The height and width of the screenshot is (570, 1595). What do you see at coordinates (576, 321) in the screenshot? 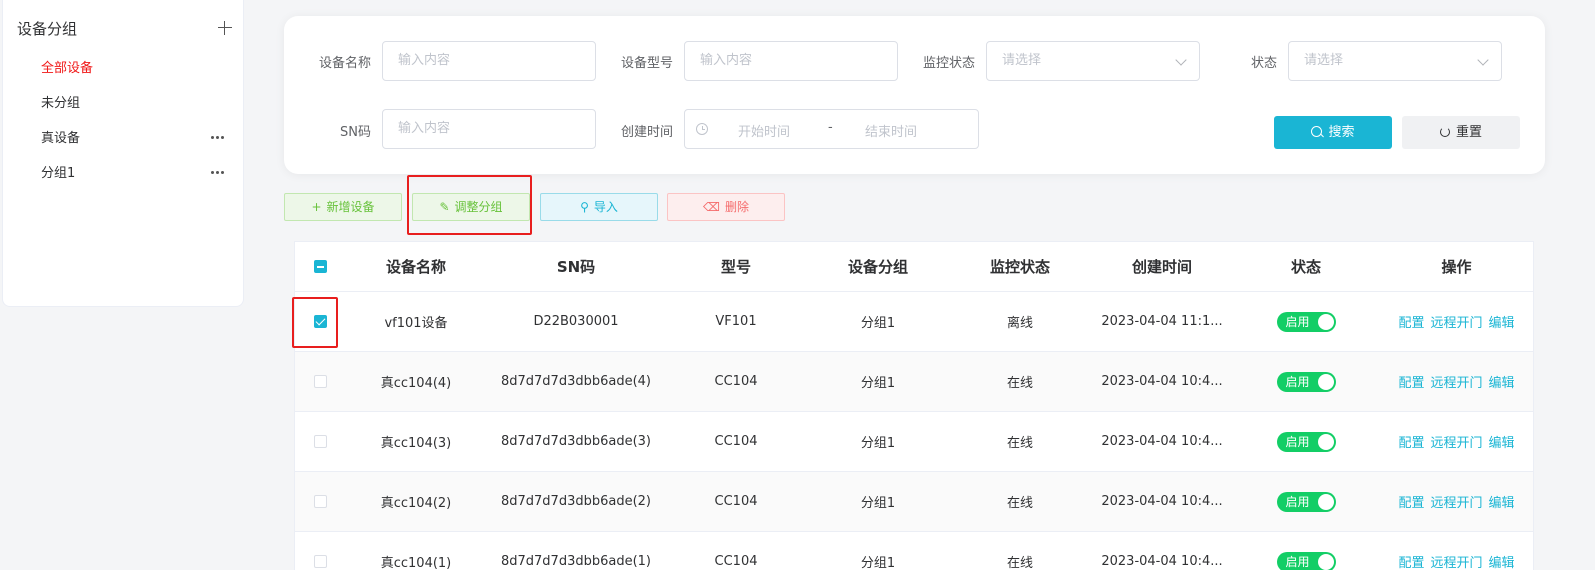
I see `cell-sn: D22B030001` at bounding box center [576, 321].